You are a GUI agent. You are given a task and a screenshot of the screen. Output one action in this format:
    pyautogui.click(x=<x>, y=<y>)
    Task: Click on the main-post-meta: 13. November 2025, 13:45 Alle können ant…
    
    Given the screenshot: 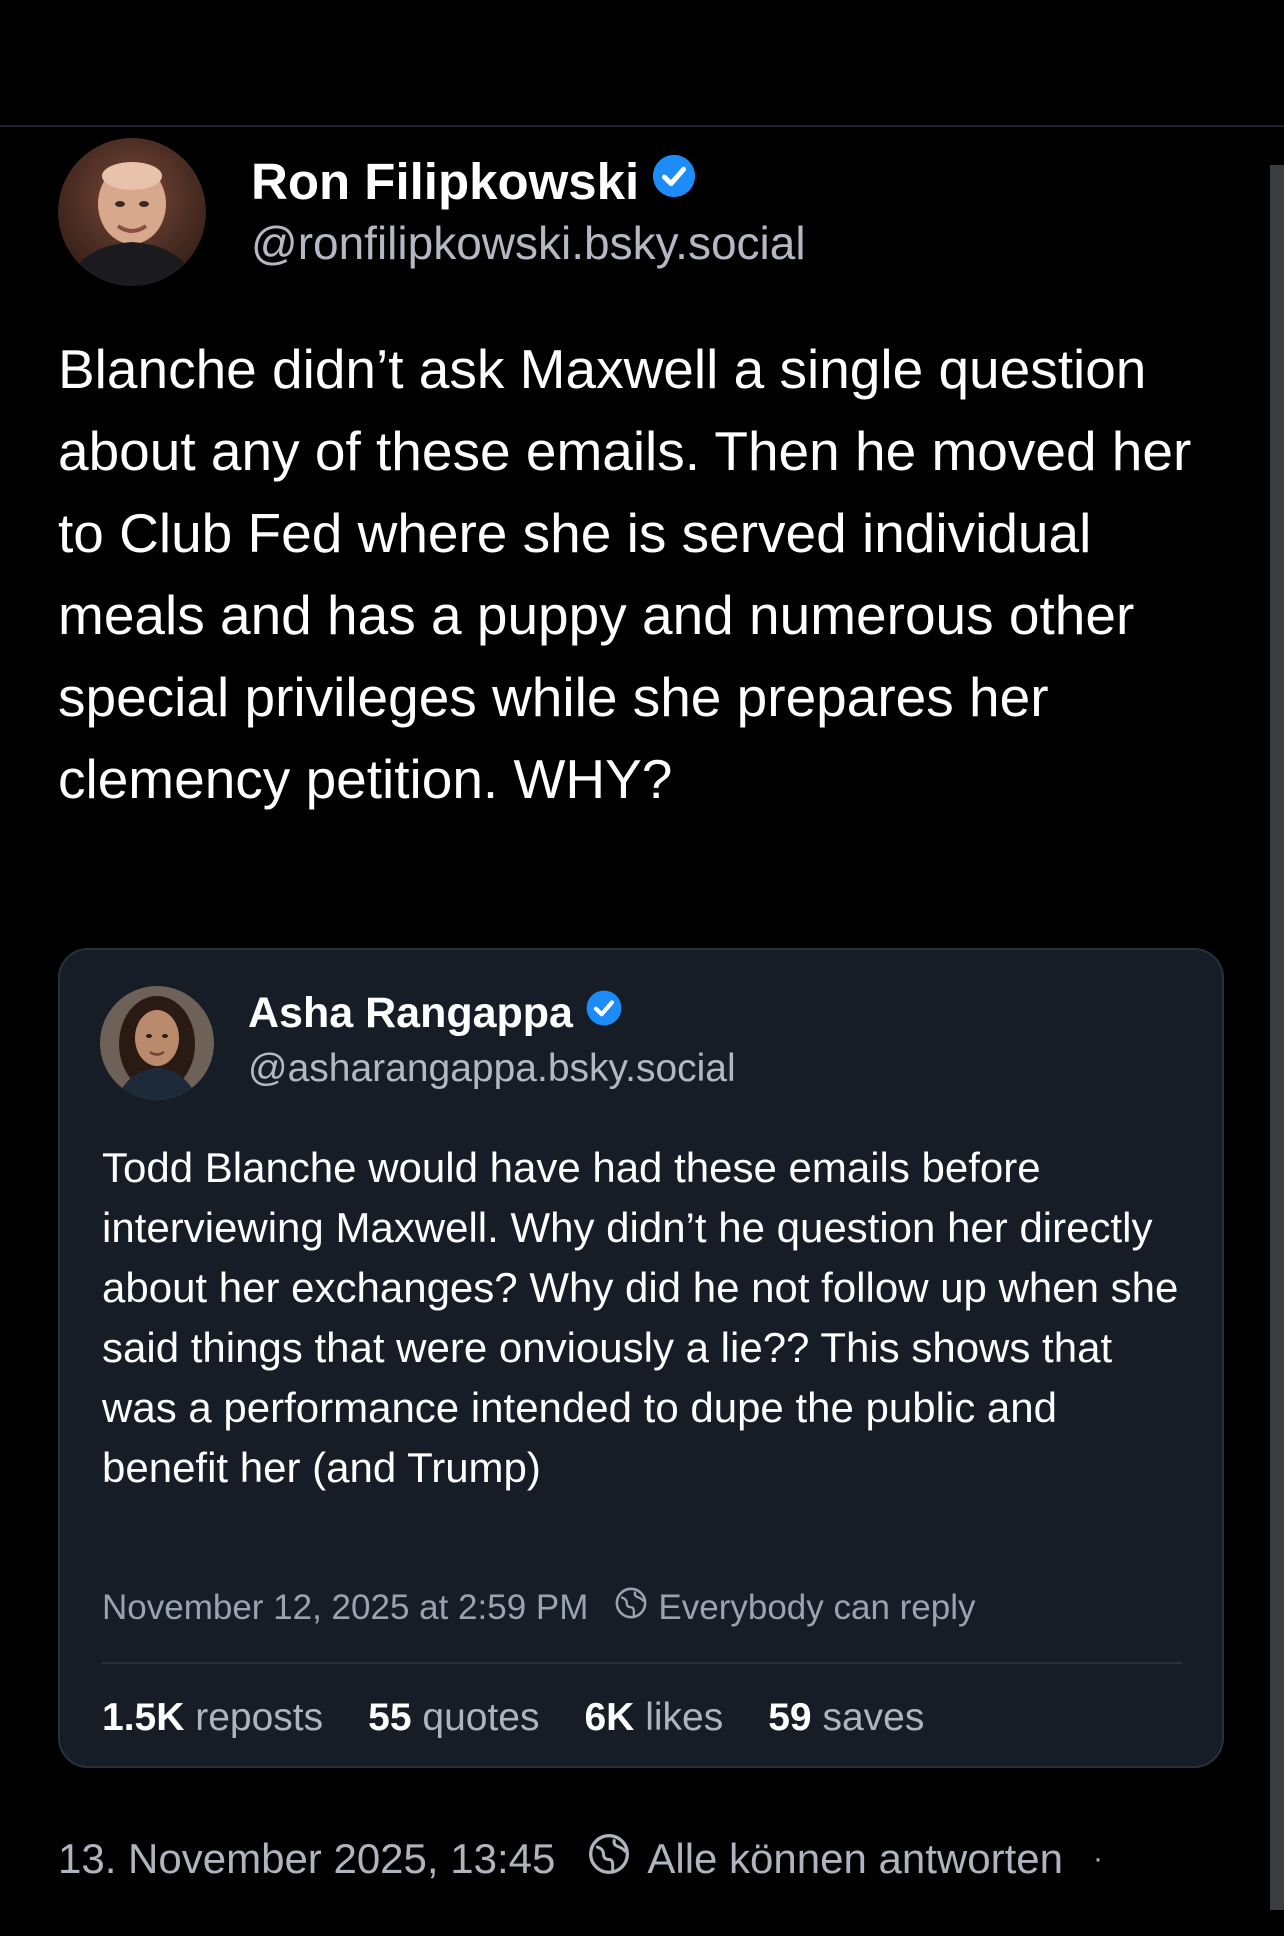 What is the action you would take?
    pyautogui.click(x=580, y=1859)
    